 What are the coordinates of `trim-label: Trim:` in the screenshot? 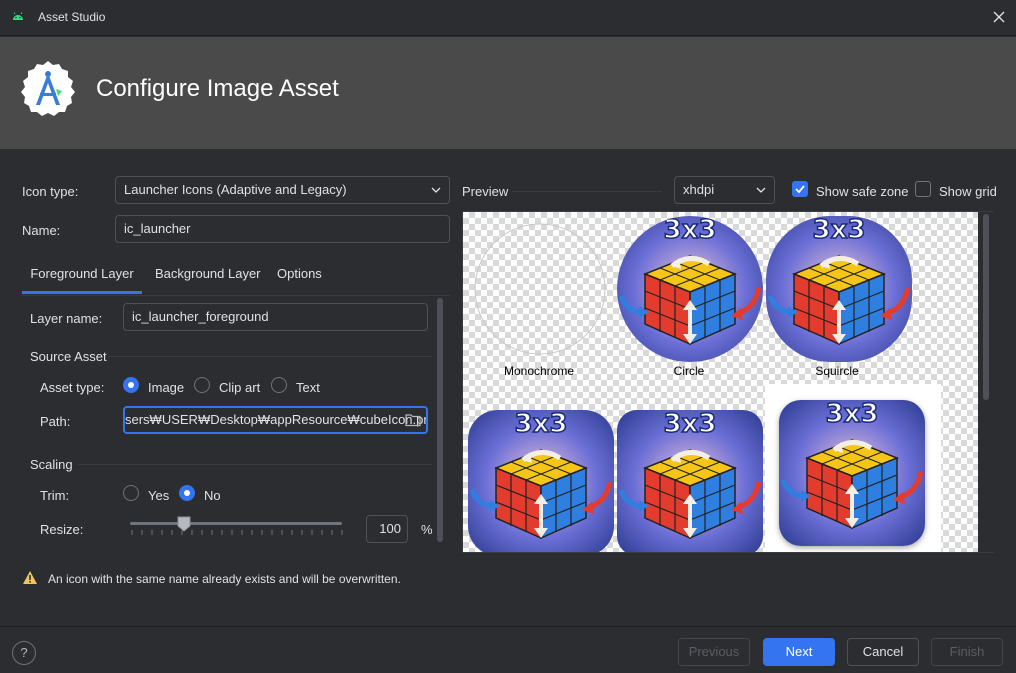 It's located at (55, 495).